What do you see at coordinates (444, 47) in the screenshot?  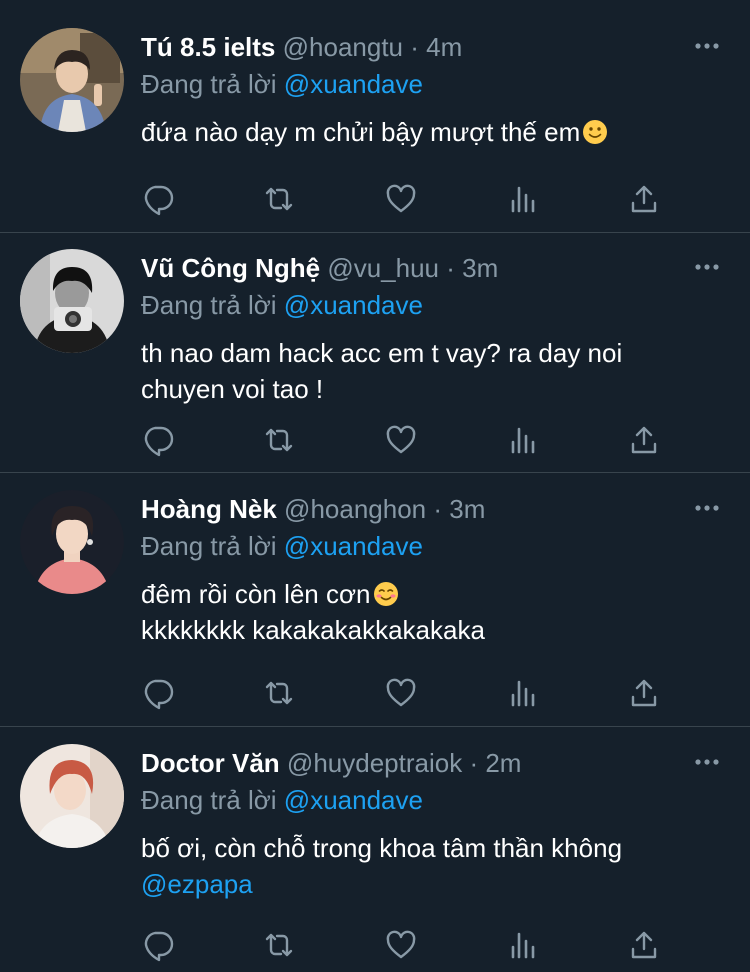 I see `timestamp: 4m` at bounding box center [444, 47].